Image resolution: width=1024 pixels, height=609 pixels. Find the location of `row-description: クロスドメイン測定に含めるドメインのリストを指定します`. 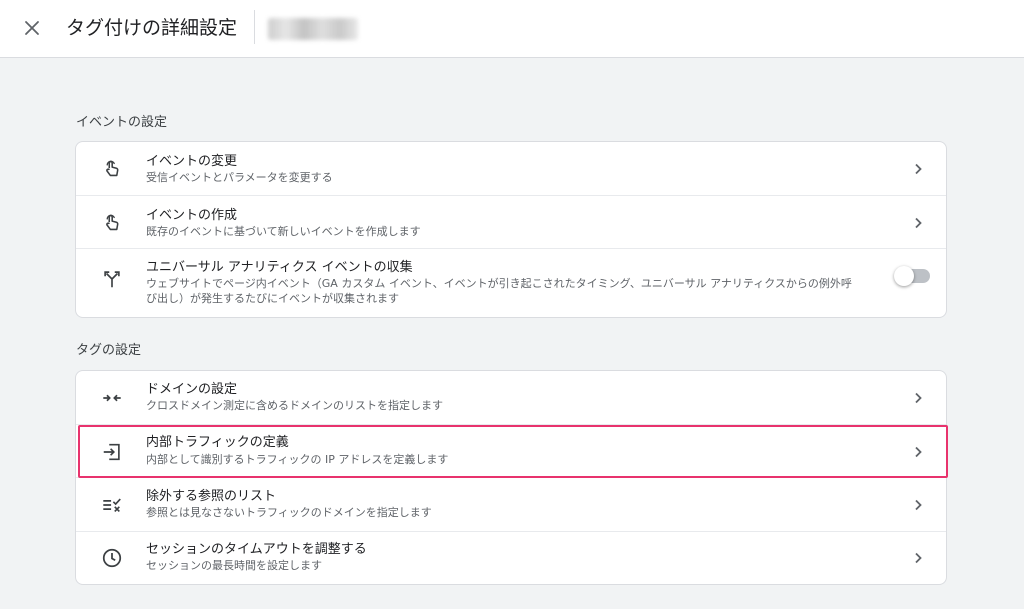

row-description: クロスドメイン測定に含めるドメインのリストを指定します is located at coordinates (294, 405).